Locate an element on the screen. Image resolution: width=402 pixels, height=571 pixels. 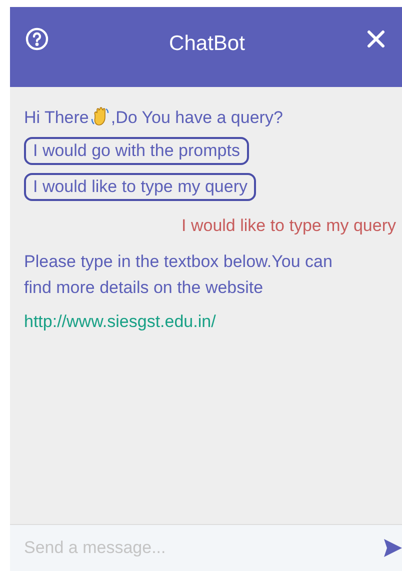
greeting-text: Hi There is located at coordinates (56, 117).